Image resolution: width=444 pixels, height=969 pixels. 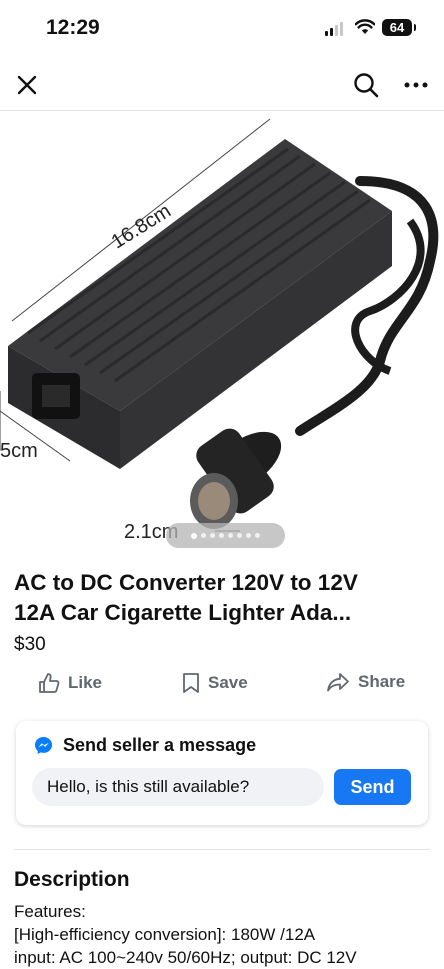 What do you see at coordinates (85, 682) in the screenshot?
I see `like-label: Like` at bounding box center [85, 682].